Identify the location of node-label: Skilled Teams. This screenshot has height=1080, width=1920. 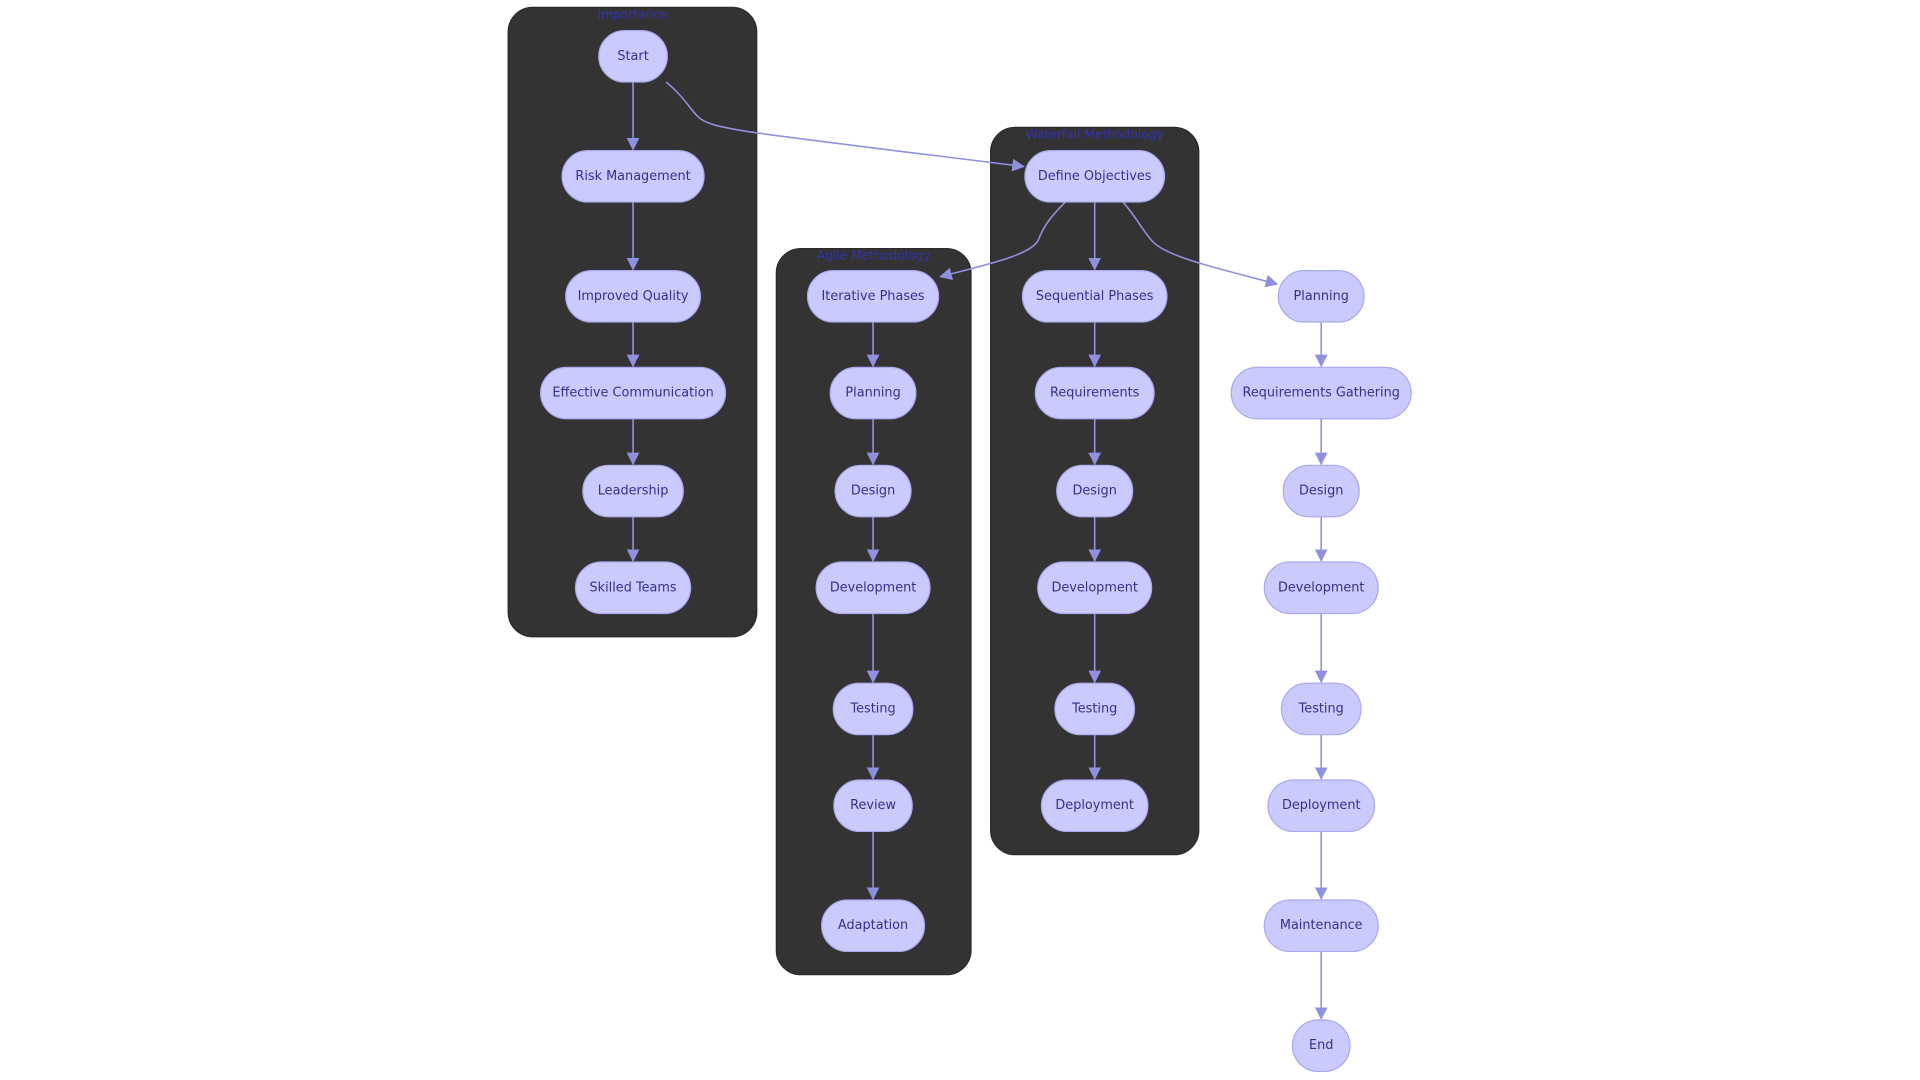
(633, 587).